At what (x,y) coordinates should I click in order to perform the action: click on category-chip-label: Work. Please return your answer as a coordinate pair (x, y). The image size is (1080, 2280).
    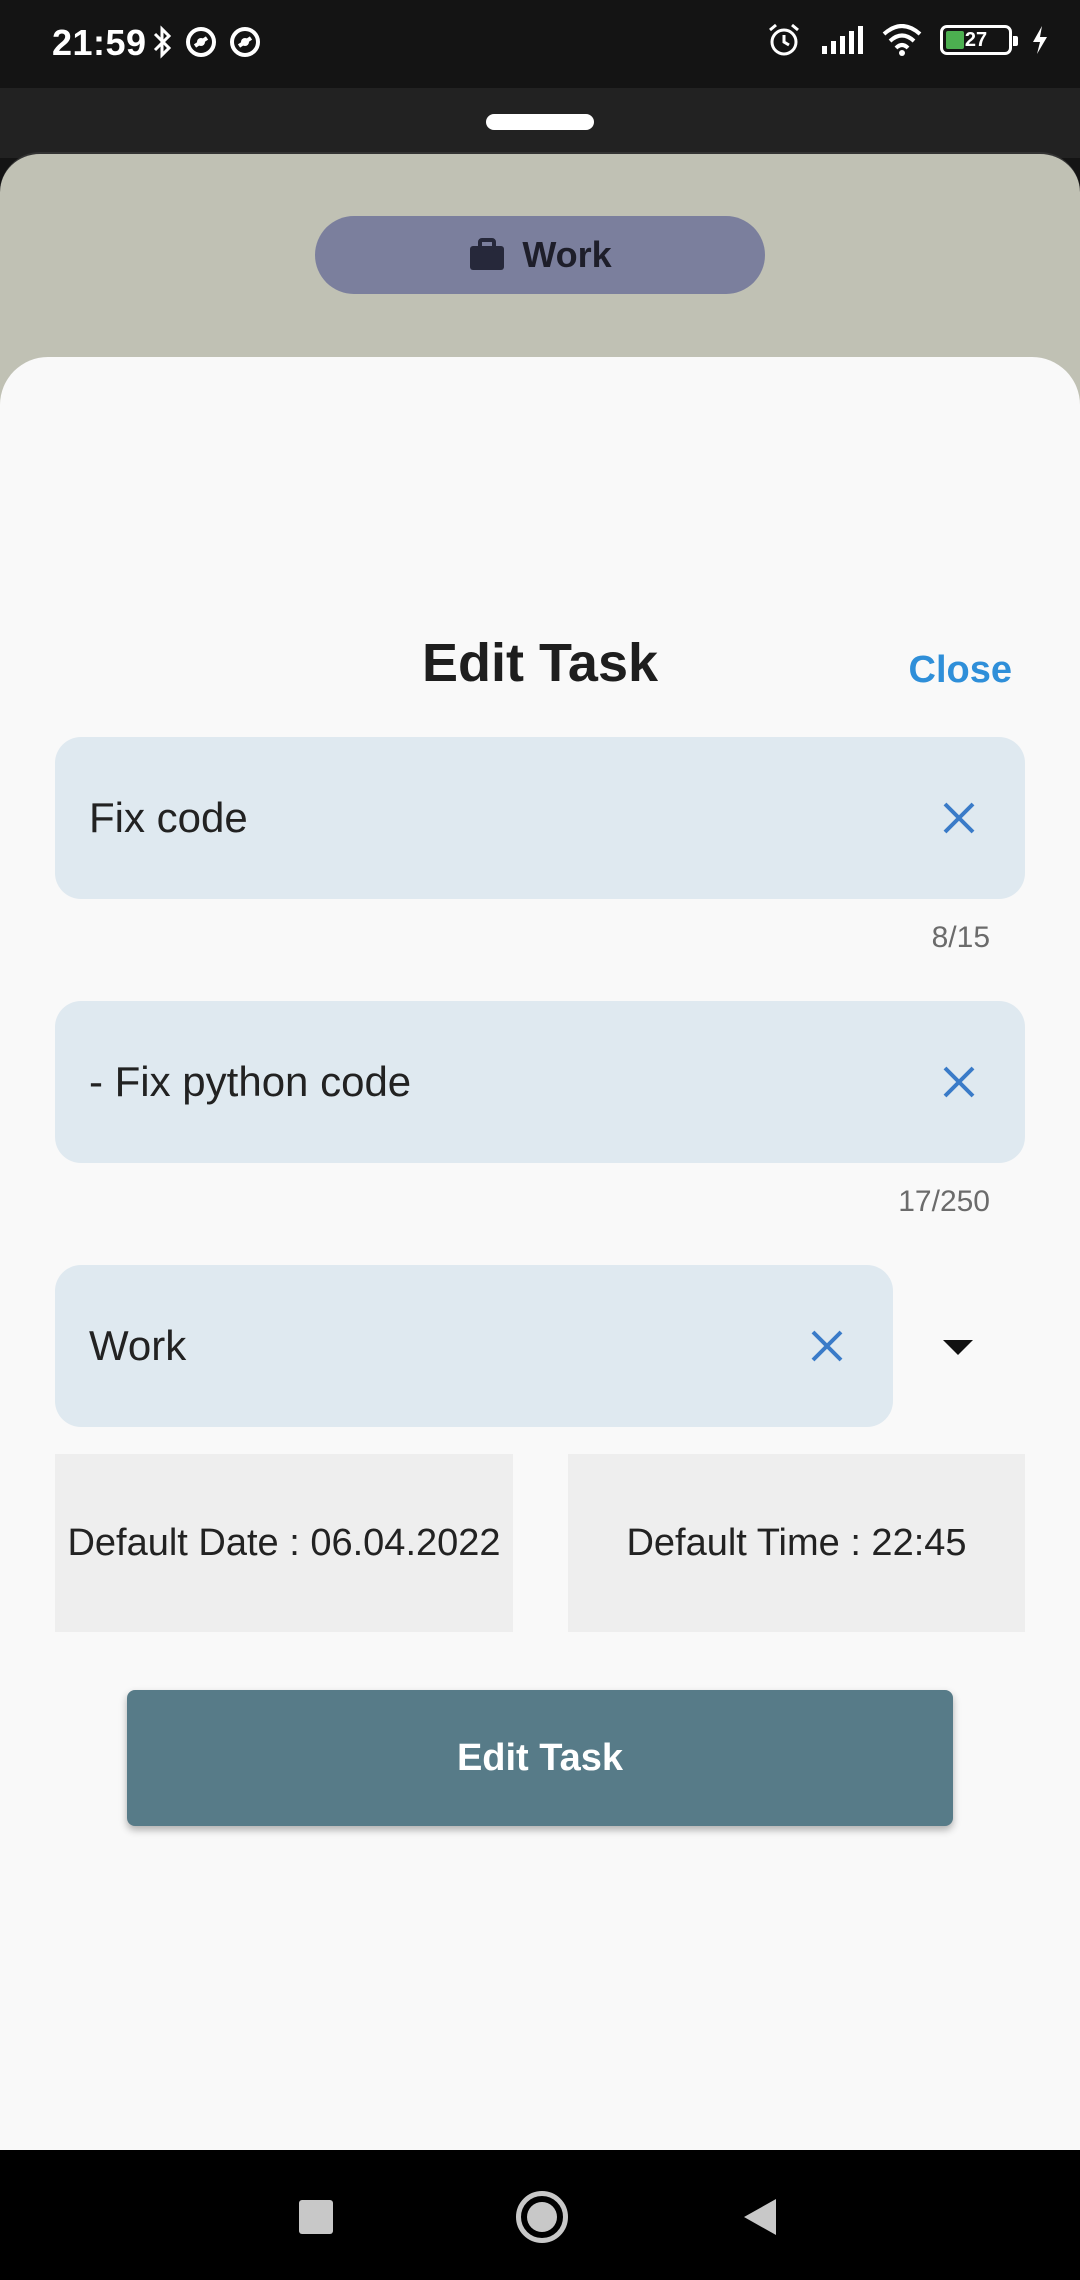
    Looking at the image, I should click on (567, 254).